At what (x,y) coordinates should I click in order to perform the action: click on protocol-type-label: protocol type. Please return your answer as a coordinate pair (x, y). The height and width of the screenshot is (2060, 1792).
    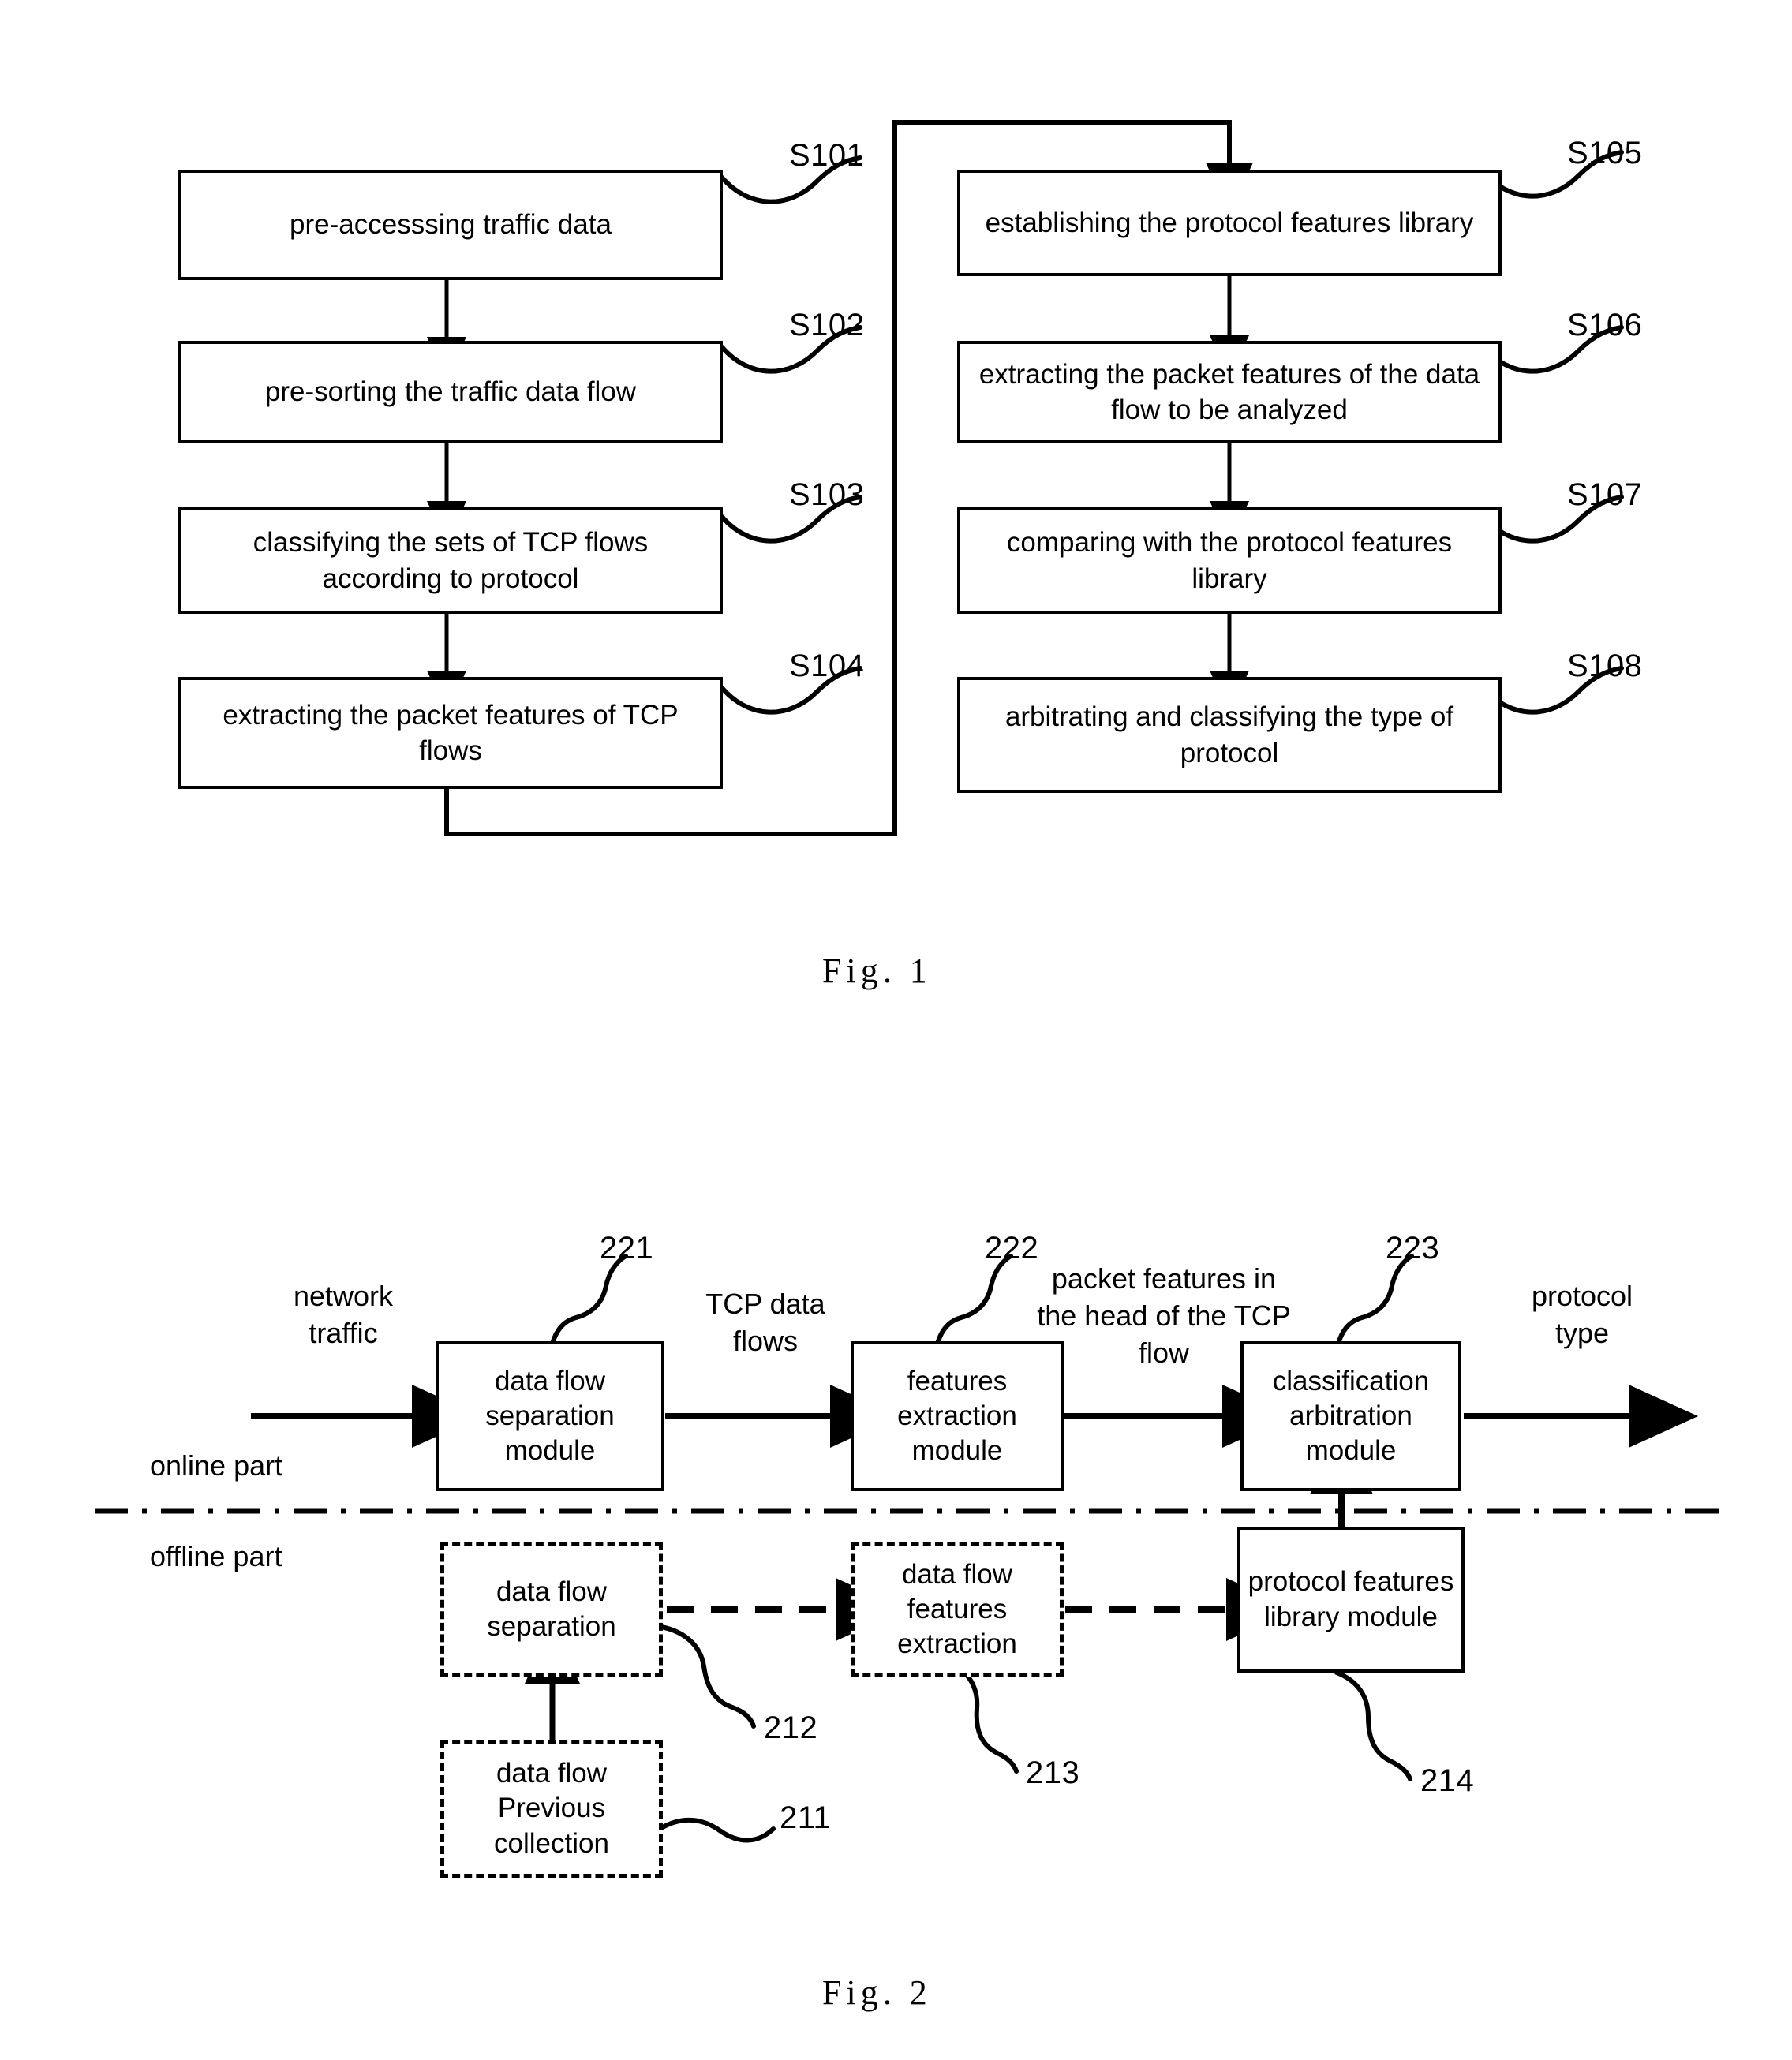
    Looking at the image, I should click on (1582, 1314).